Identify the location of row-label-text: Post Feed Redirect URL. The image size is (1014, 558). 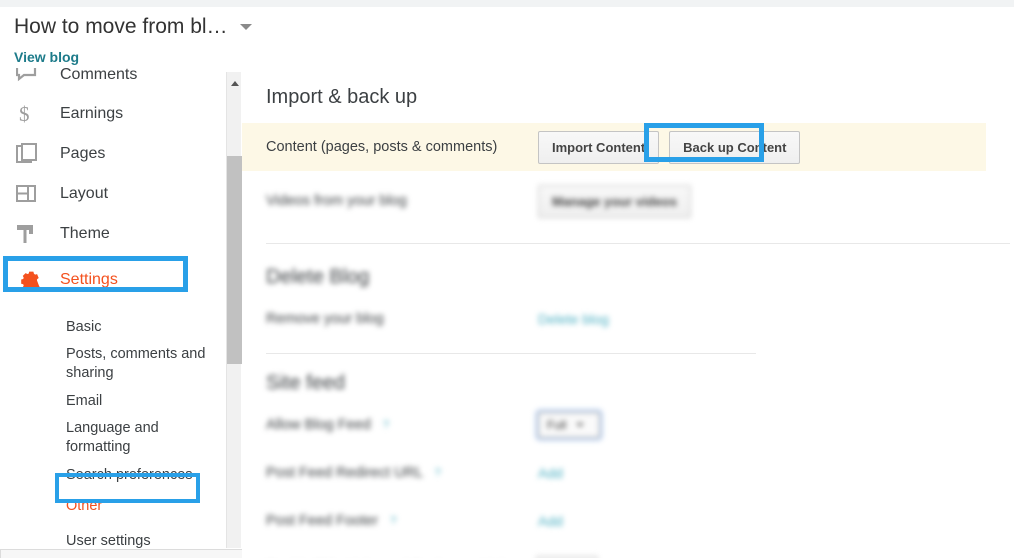
(344, 473).